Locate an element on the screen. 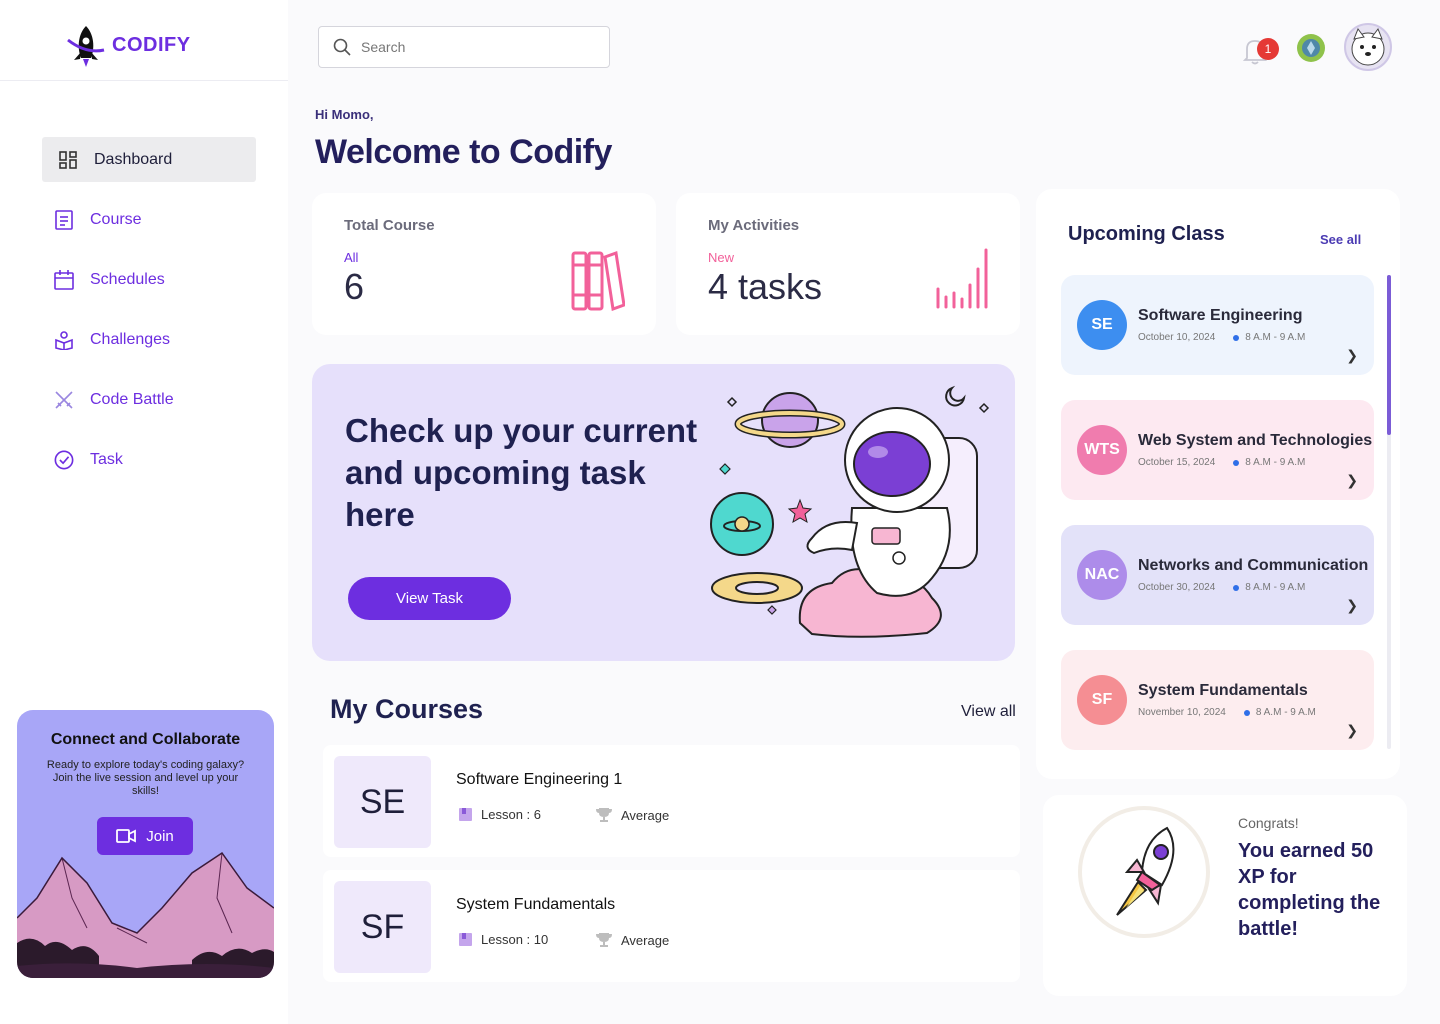  collaborate-title: Connect and Collaborate is located at coordinates (145, 739).